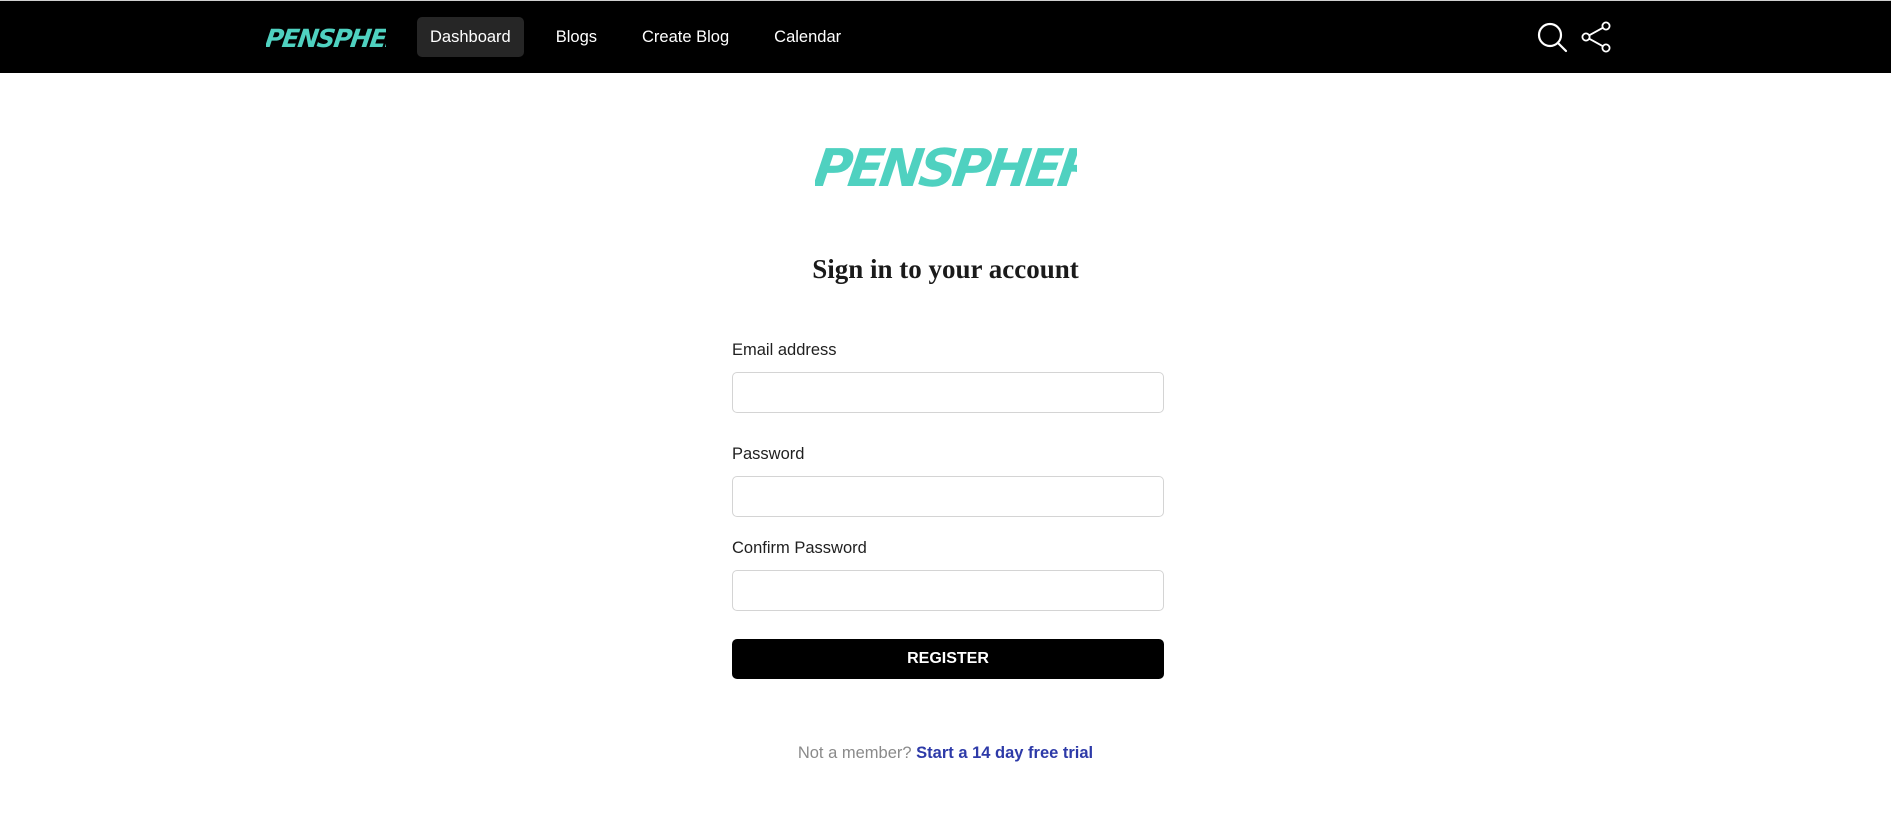  I want to click on confirm-password-field-group: Confirm Password, so click(948, 574).